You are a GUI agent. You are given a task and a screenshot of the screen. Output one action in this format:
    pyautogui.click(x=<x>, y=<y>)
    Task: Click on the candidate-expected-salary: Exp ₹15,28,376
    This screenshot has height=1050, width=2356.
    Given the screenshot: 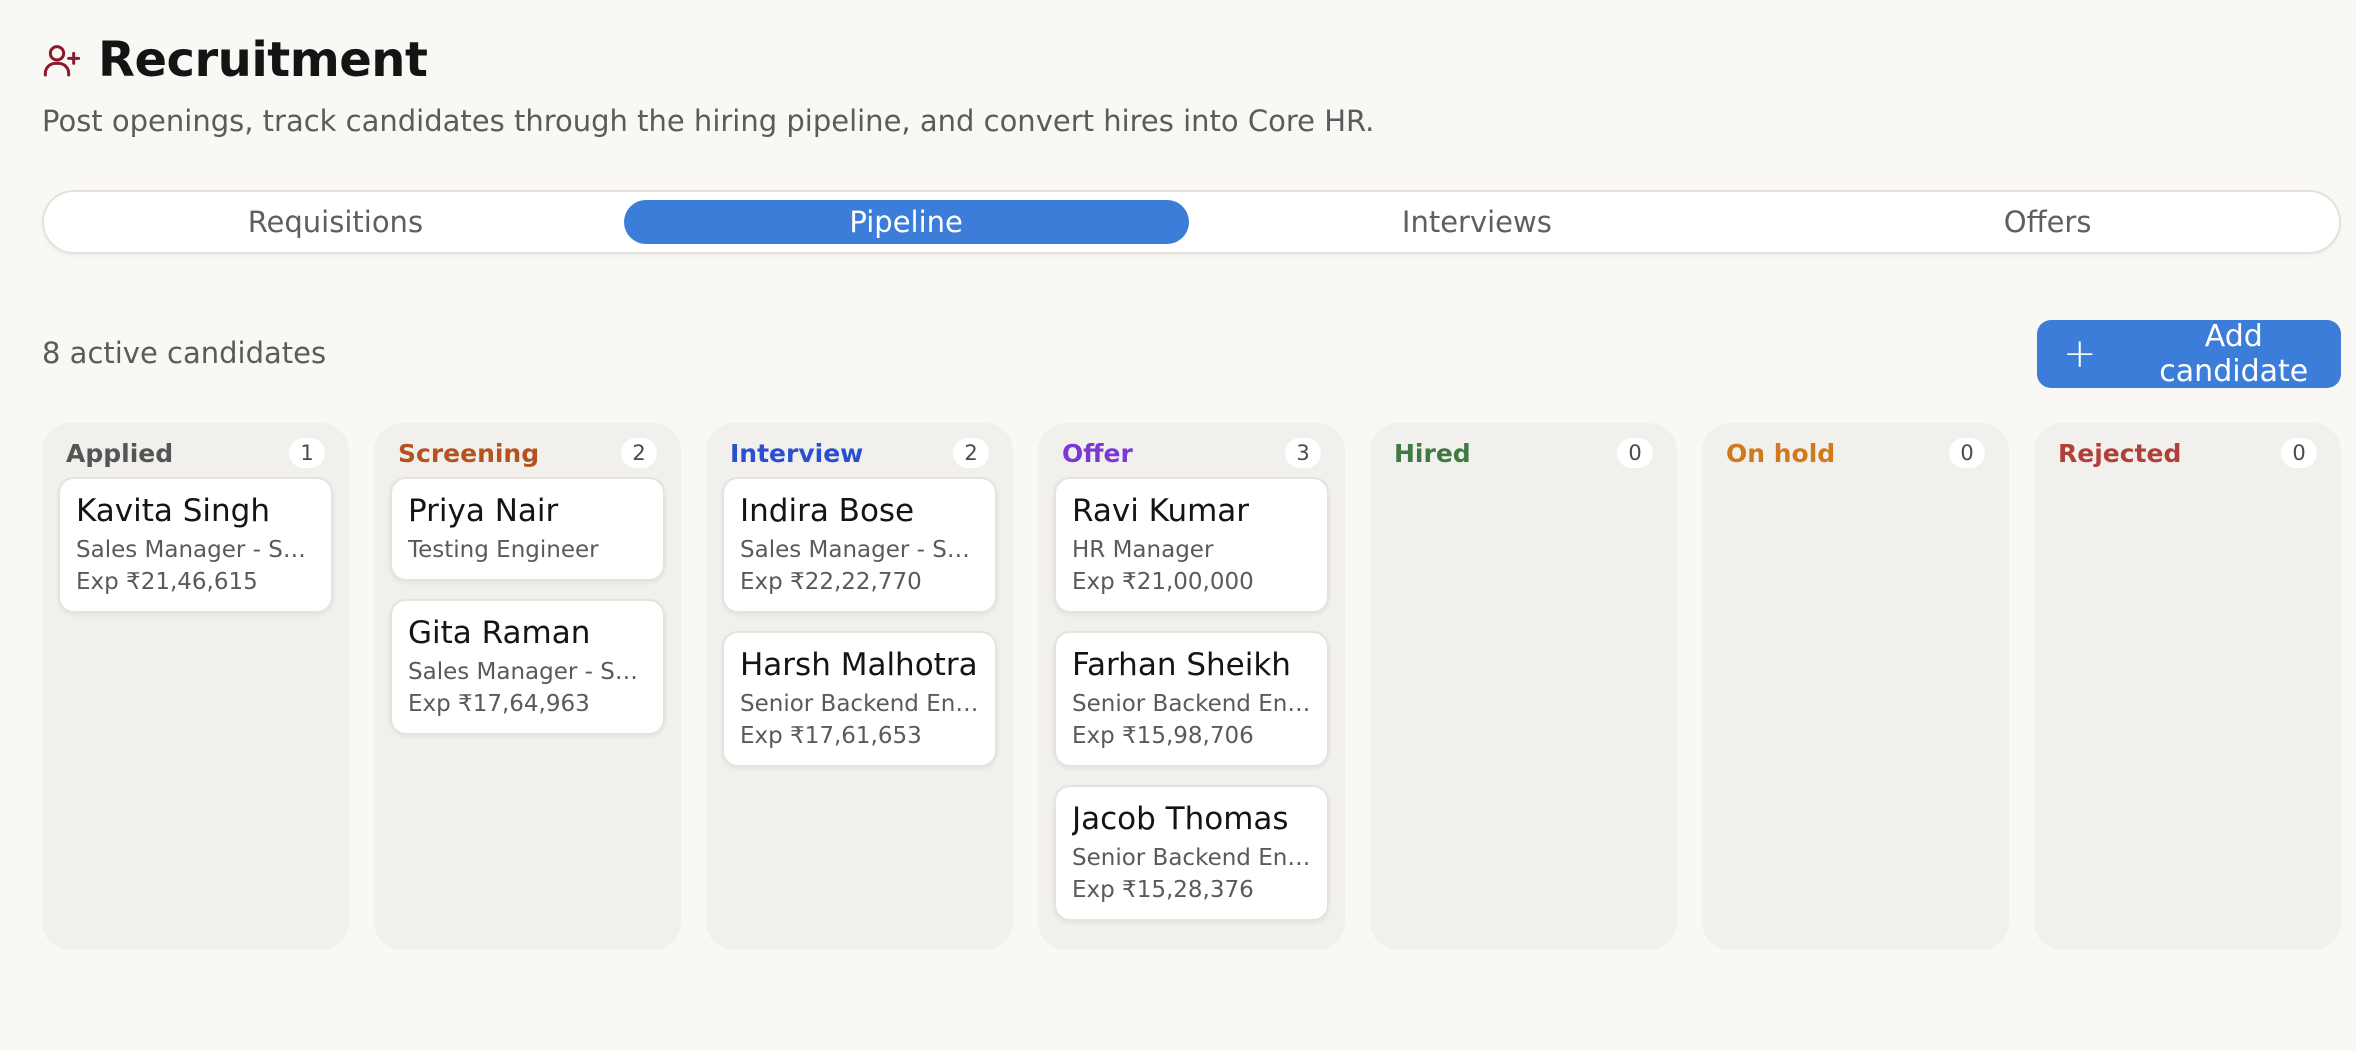 What is the action you would take?
    pyautogui.click(x=1163, y=890)
    